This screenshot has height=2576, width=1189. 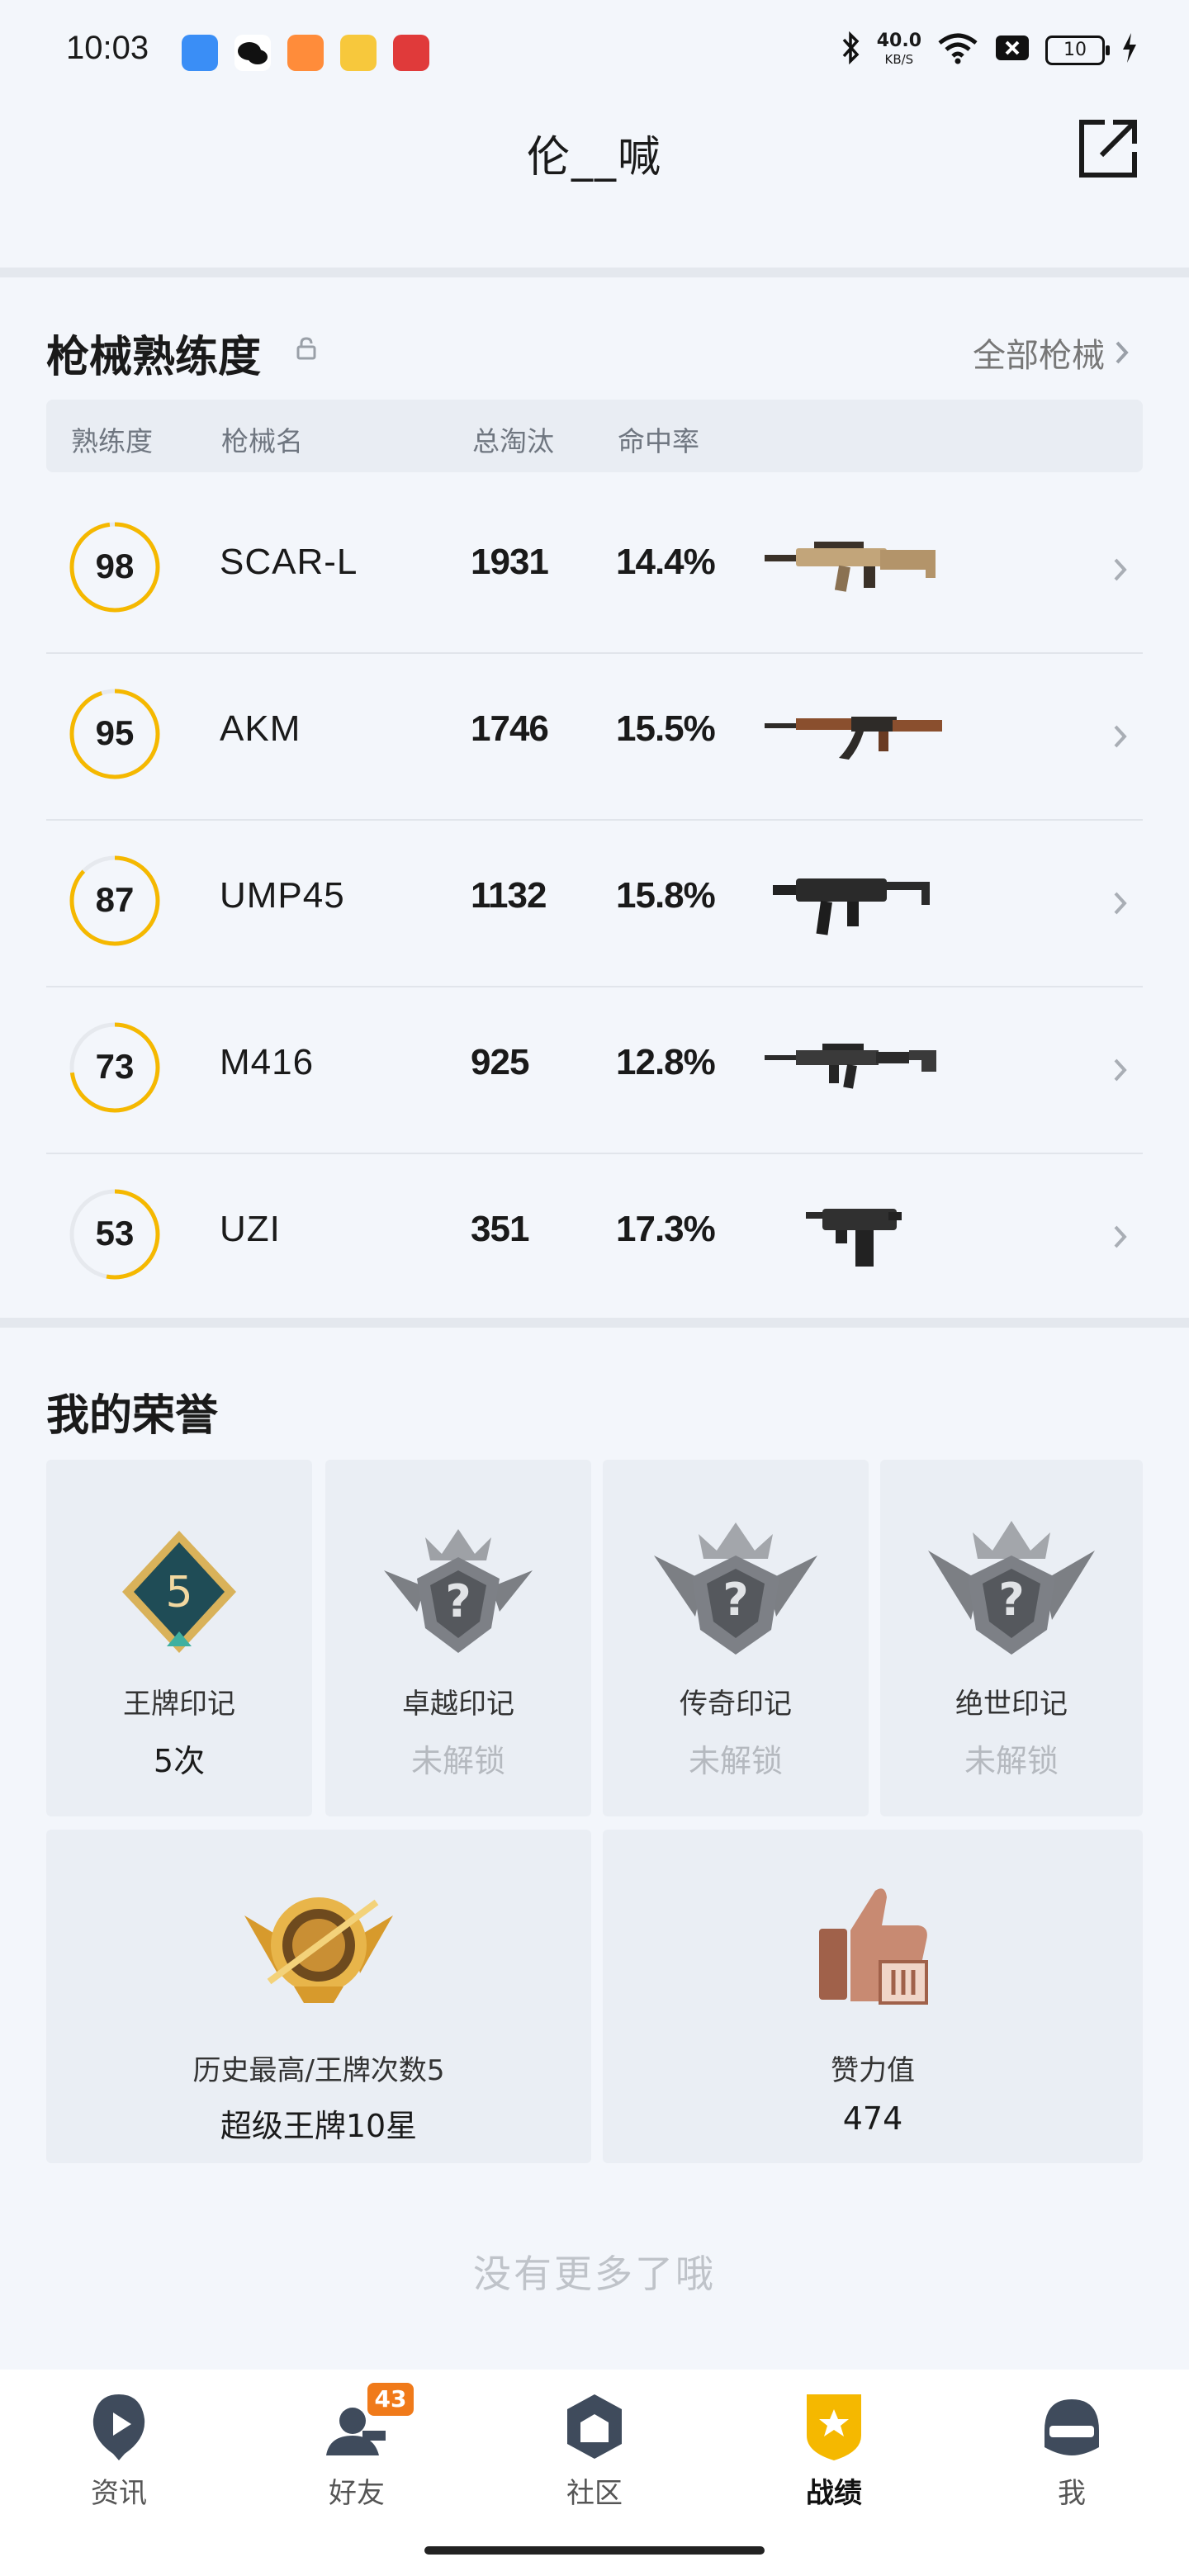 I want to click on weapon-row-scar-l: 98 SCAR-L 1931 14.4%, so click(x=594, y=570).